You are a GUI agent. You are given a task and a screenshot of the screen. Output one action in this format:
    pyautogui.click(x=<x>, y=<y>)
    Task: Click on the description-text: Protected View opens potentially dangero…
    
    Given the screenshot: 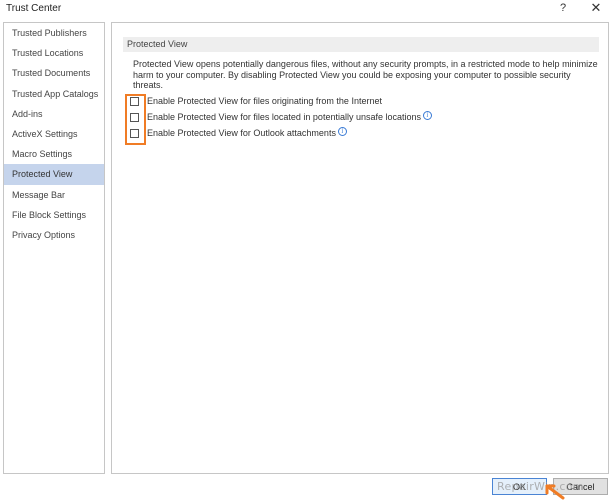 What is the action you would take?
    pyautogui.click(x=365, y=75)
    